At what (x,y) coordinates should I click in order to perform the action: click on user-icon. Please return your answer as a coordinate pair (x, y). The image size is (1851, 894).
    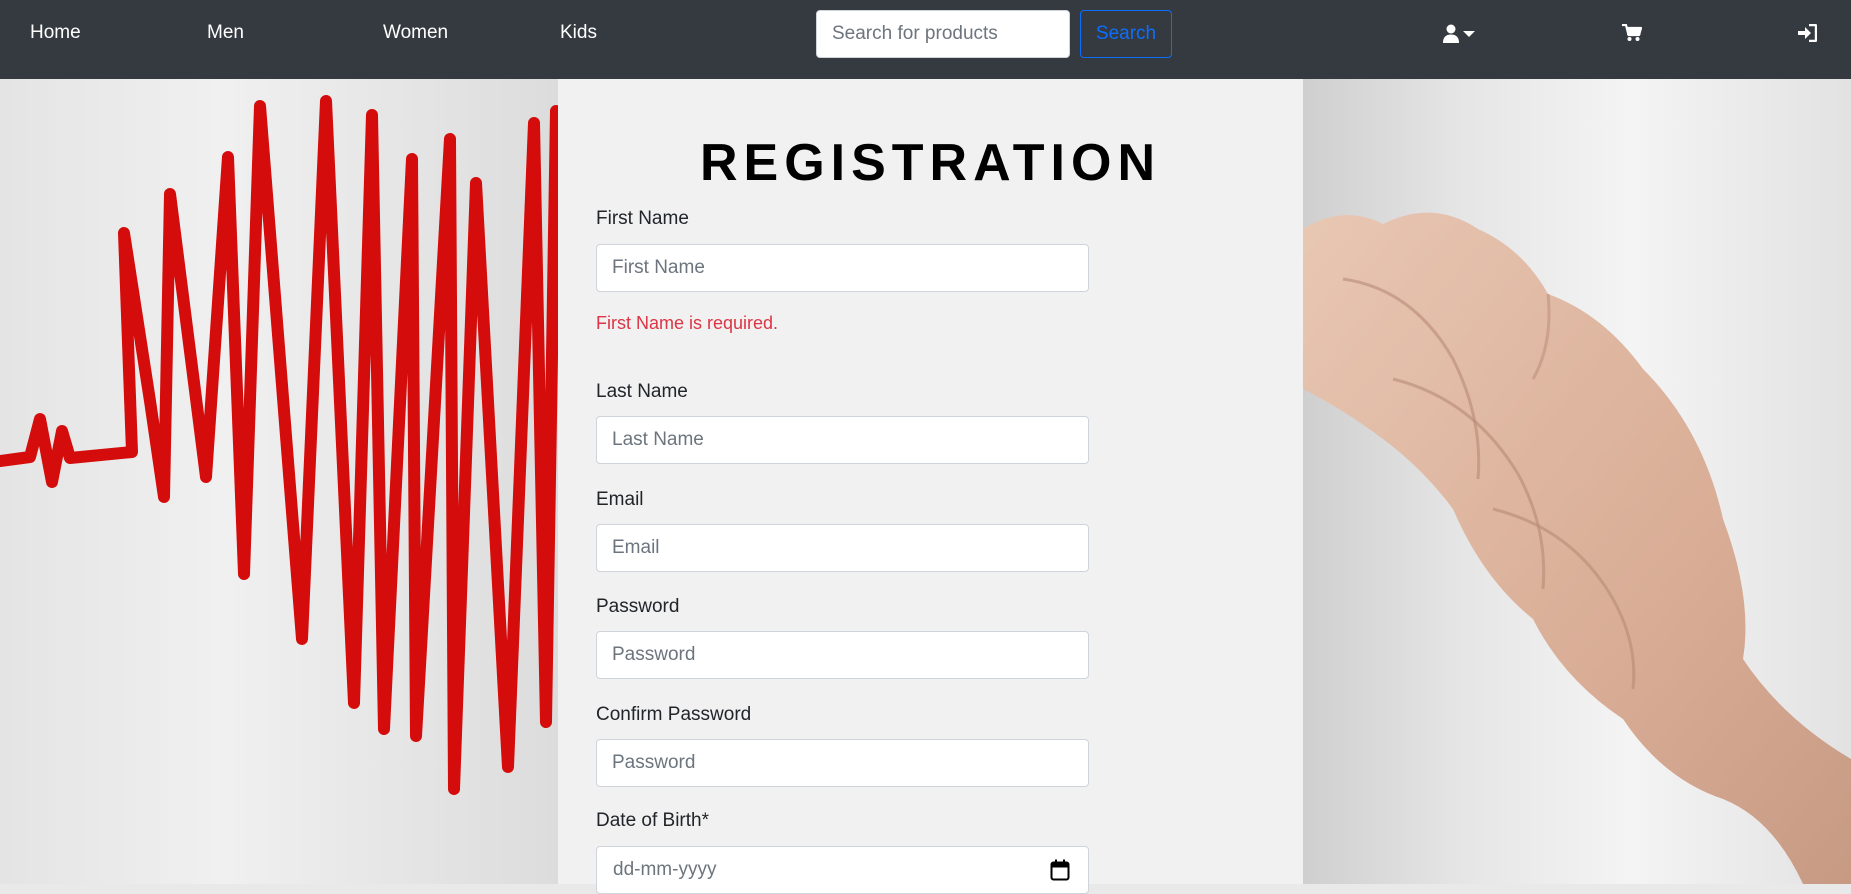
    Looking at the image, I should click on (1451, 33).